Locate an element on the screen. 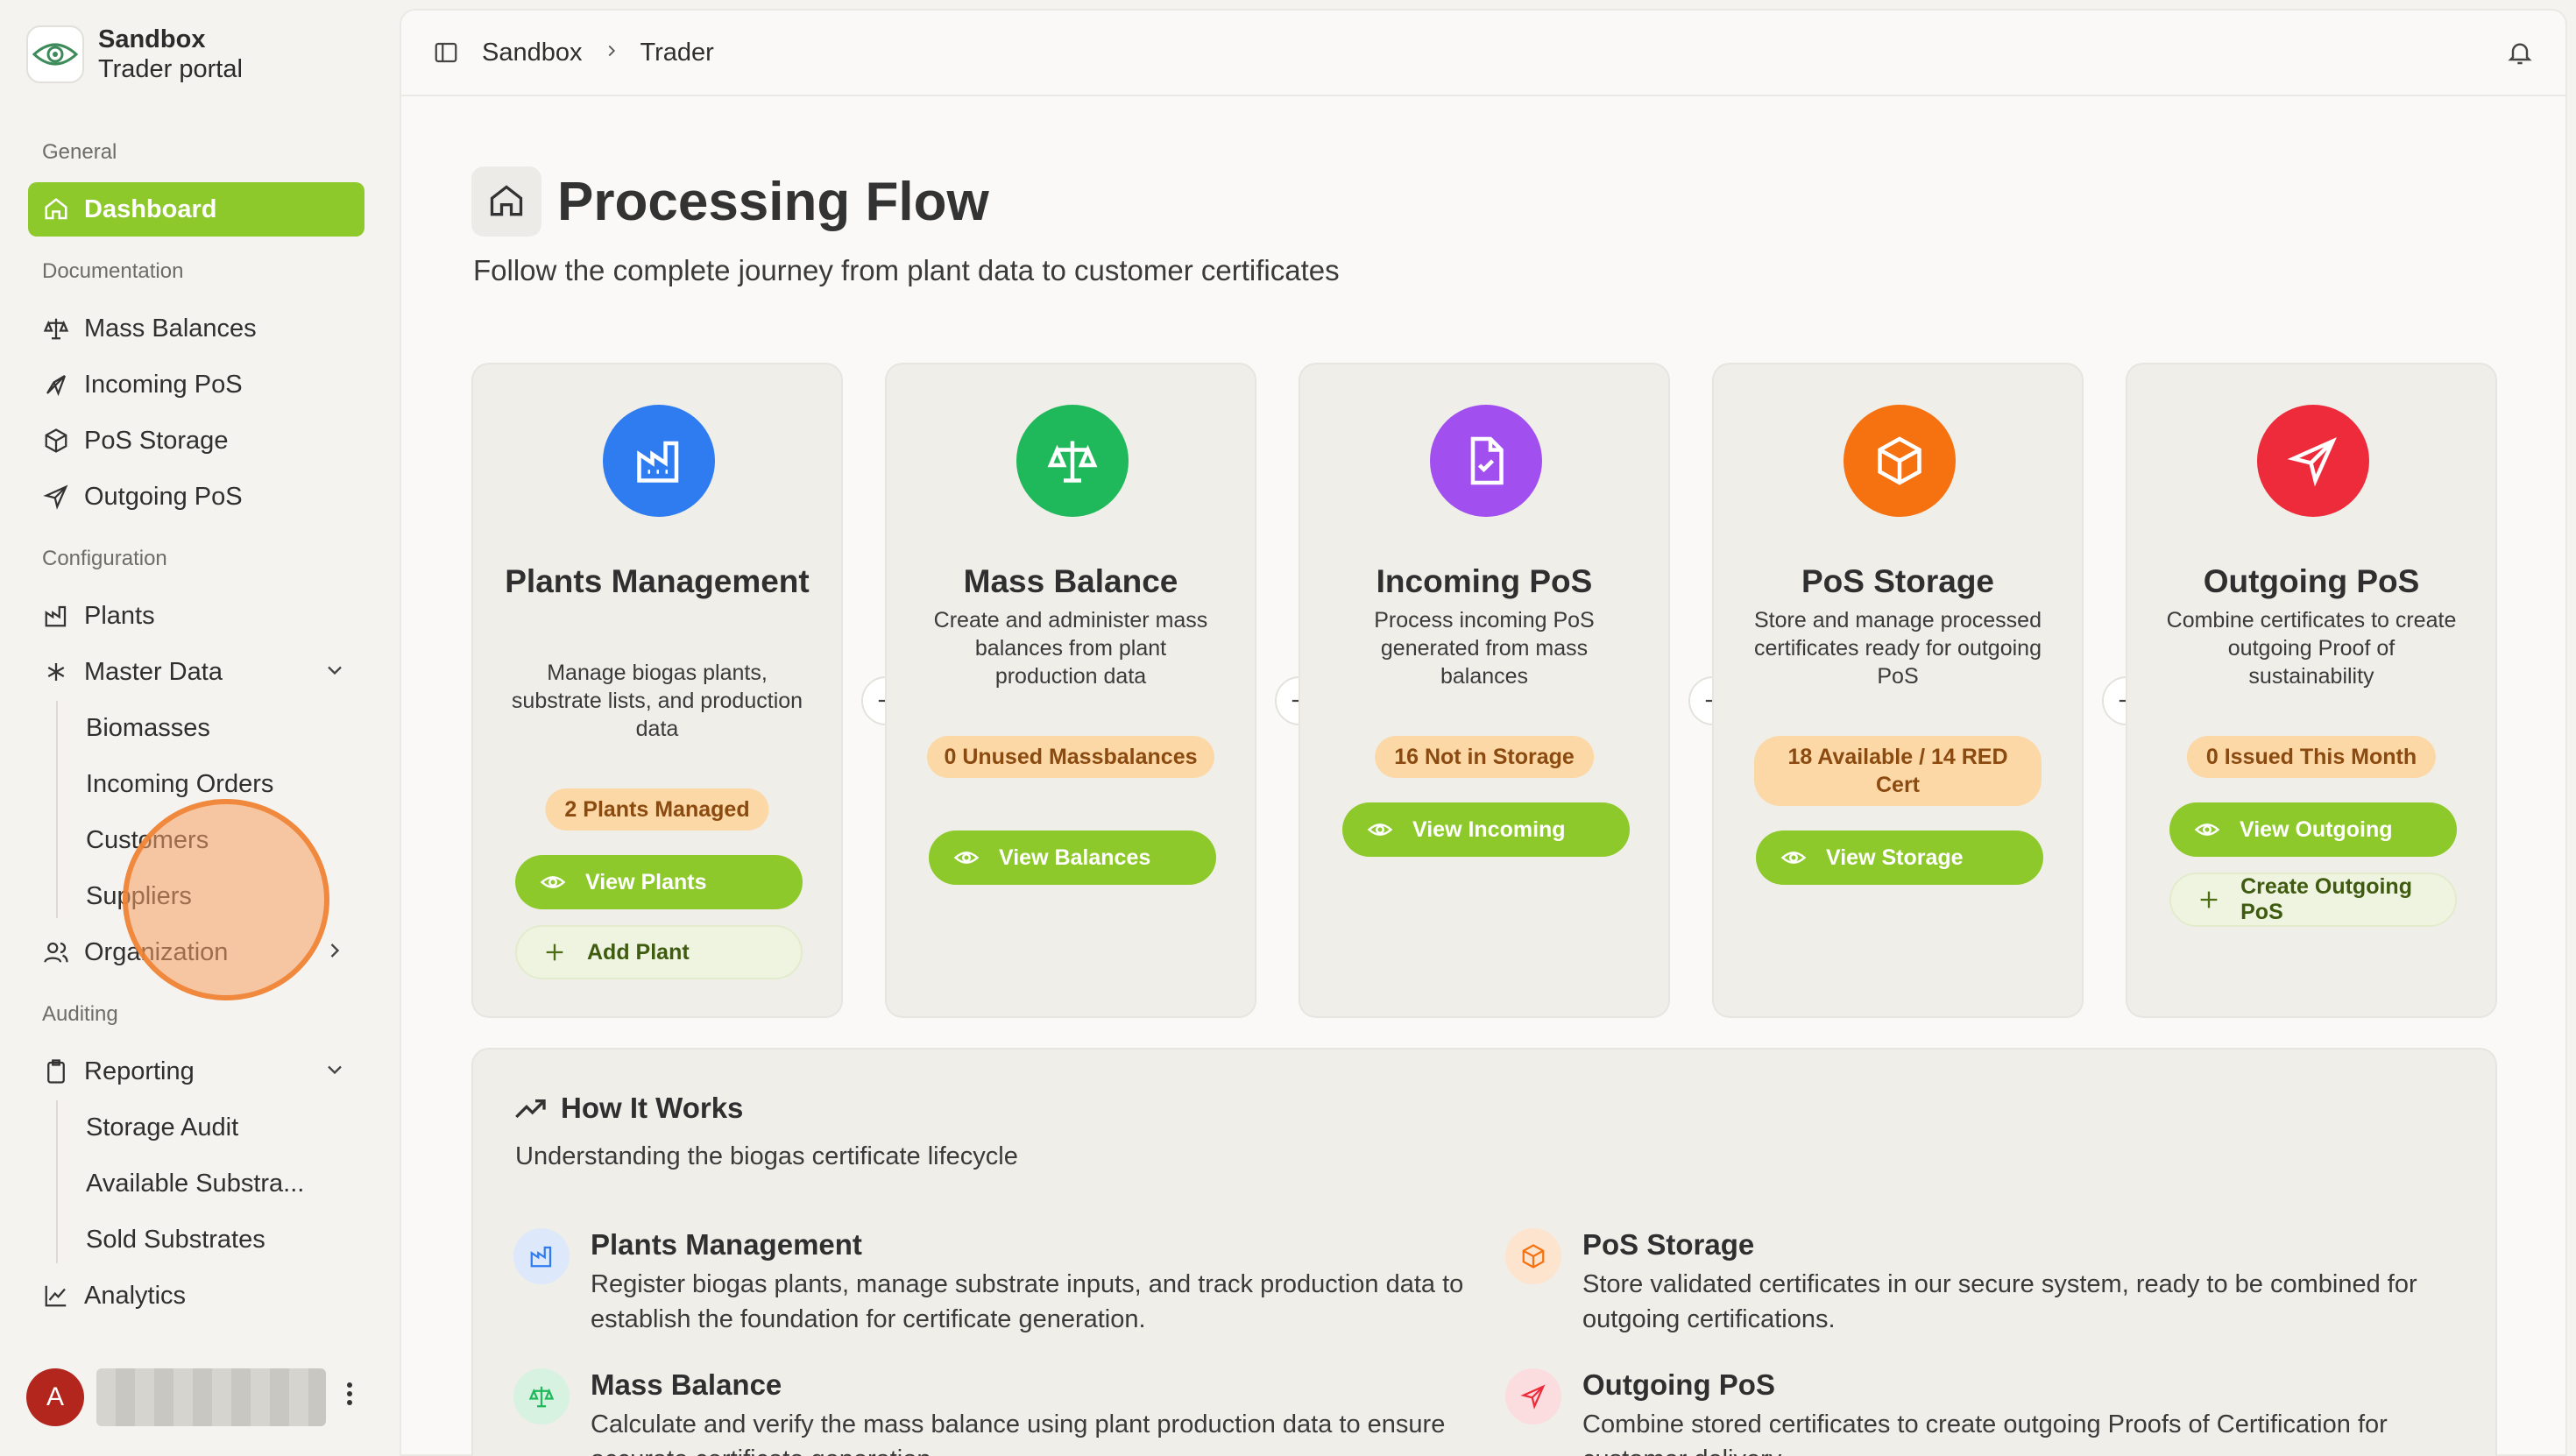 This screenshot has width=2576, height=1456. card-title: Incoming PoS is located at coordinates (1484, 581).